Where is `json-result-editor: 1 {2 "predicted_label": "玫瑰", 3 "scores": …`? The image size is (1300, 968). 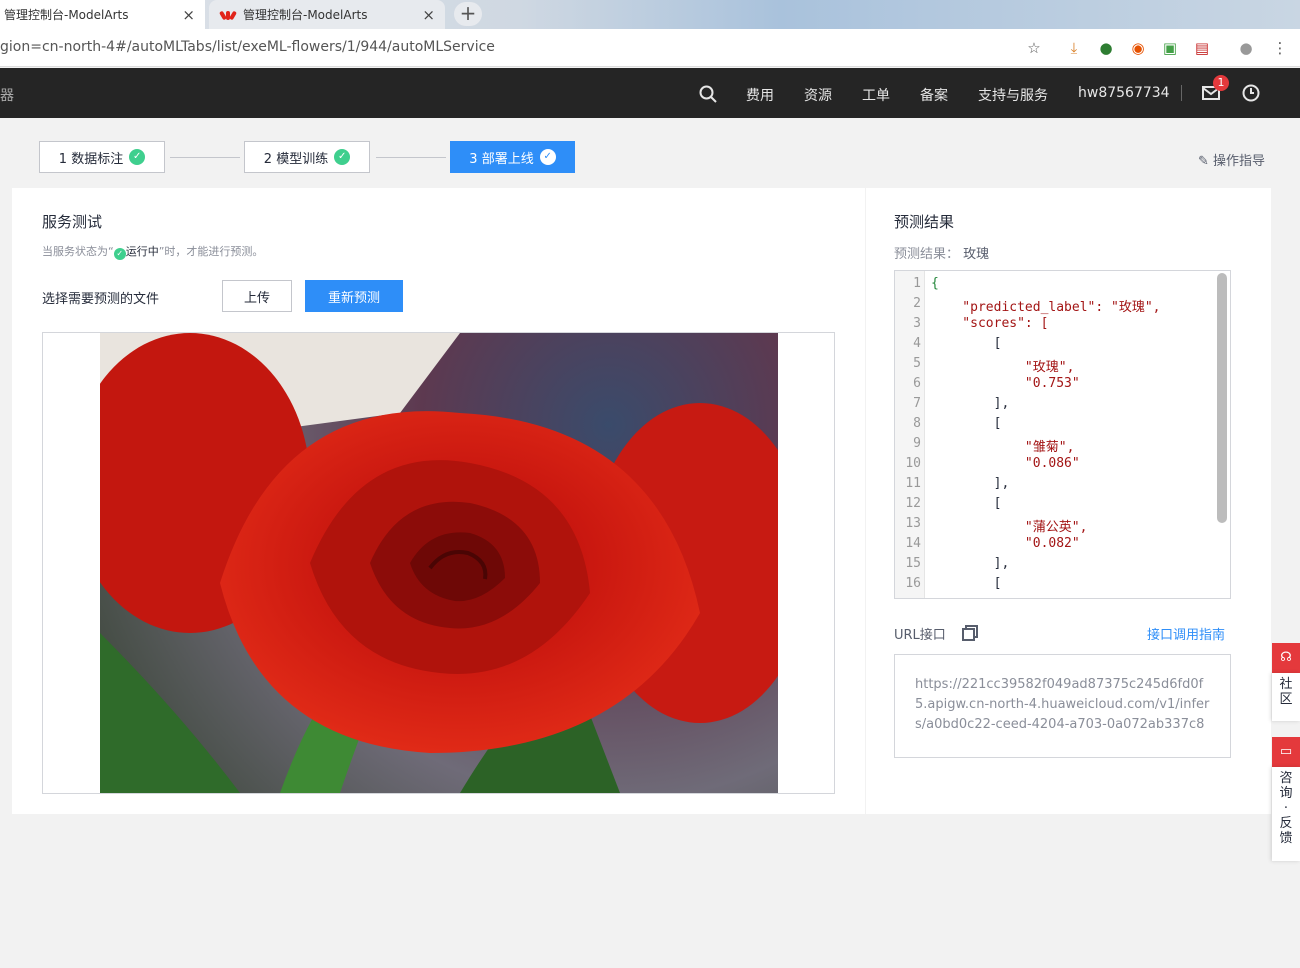
json-result-editor: 1 {2 "predicted_label": "玫瑰", 3 "scores": … is located at coordinates (1062, 434).